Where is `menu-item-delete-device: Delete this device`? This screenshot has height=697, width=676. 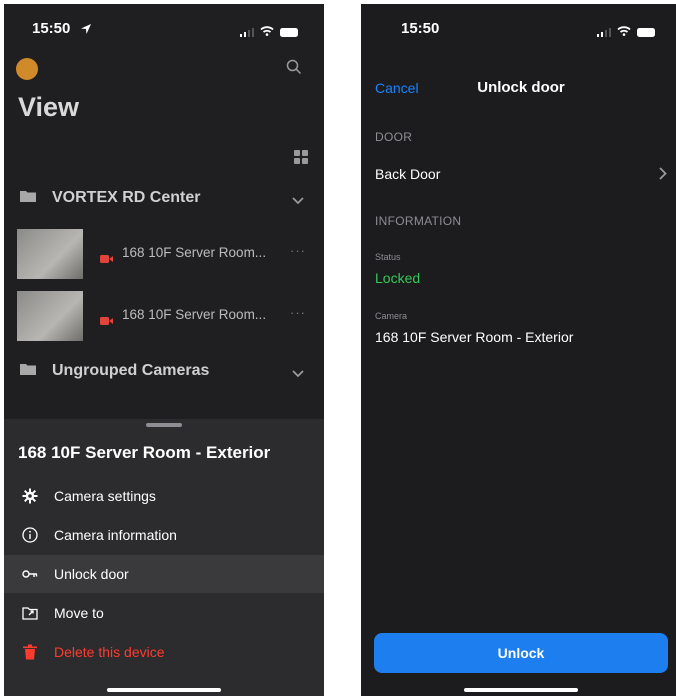 menu-item-delete-device: Delete this device is located at coordinates (164, 652).